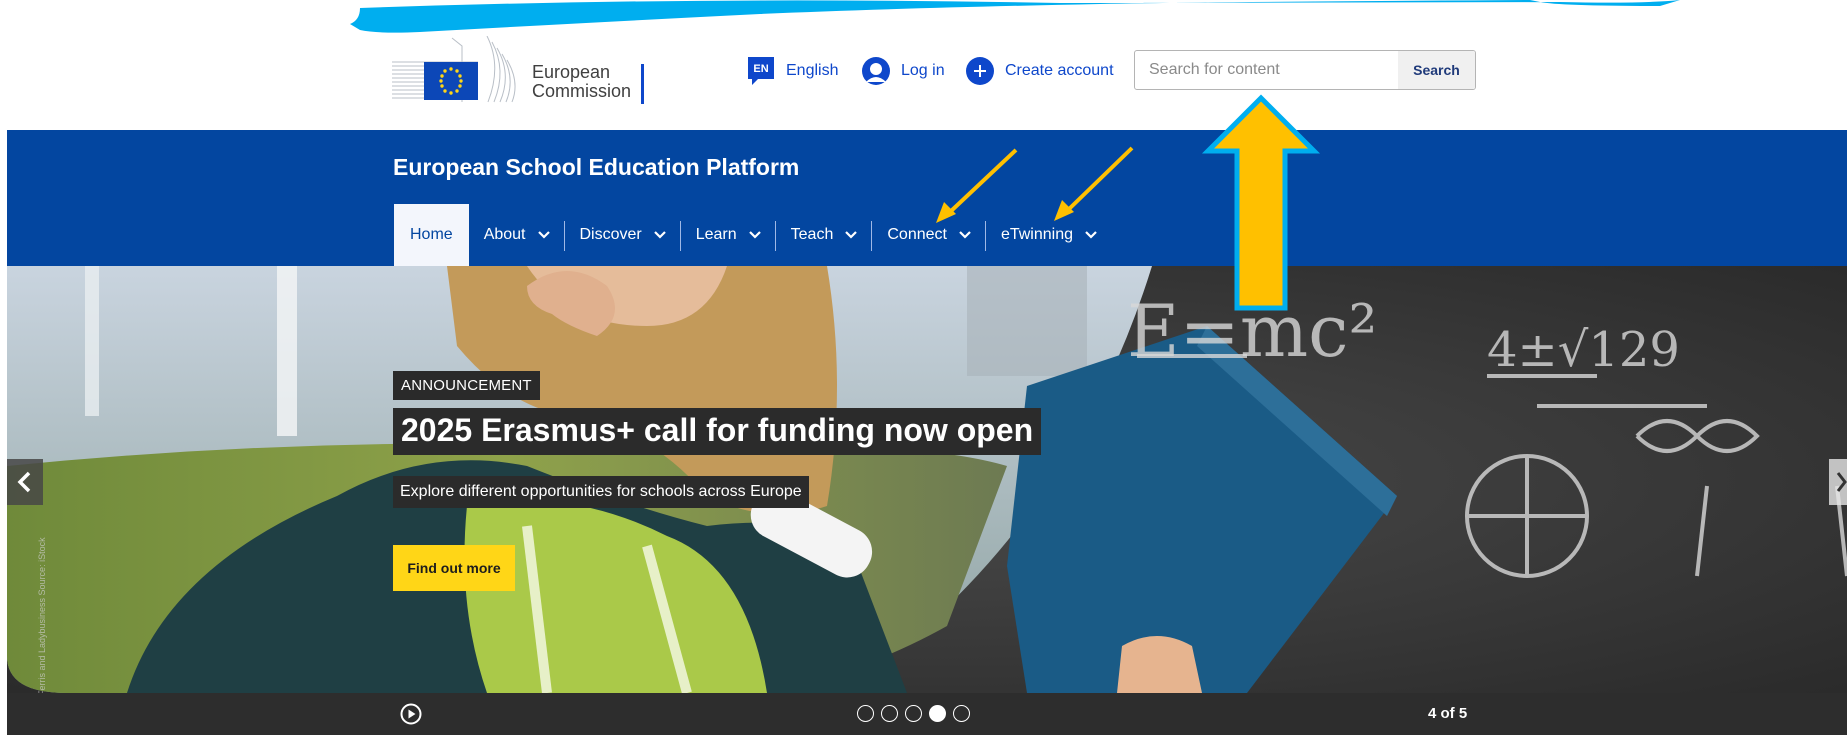 The width and height of the screenshot is (1847, 735). I want to click on nav-item-etwinning: eTwinning, so click(1049, 235).